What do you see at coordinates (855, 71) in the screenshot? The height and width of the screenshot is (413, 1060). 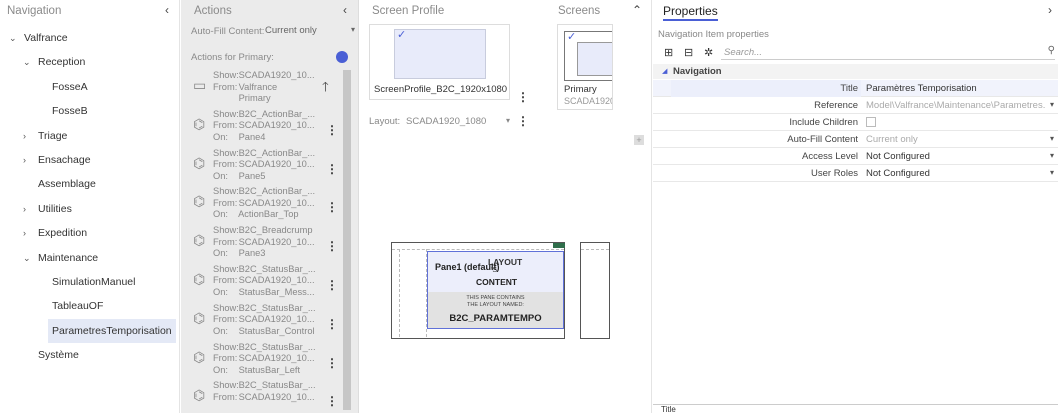 I see `navigation-group-header: ◢ Navigation` at bounding box center [855, 71].